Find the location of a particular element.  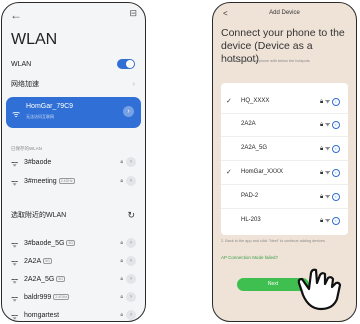

back-arrow-icon: ← is located at coordinates (16, 15).